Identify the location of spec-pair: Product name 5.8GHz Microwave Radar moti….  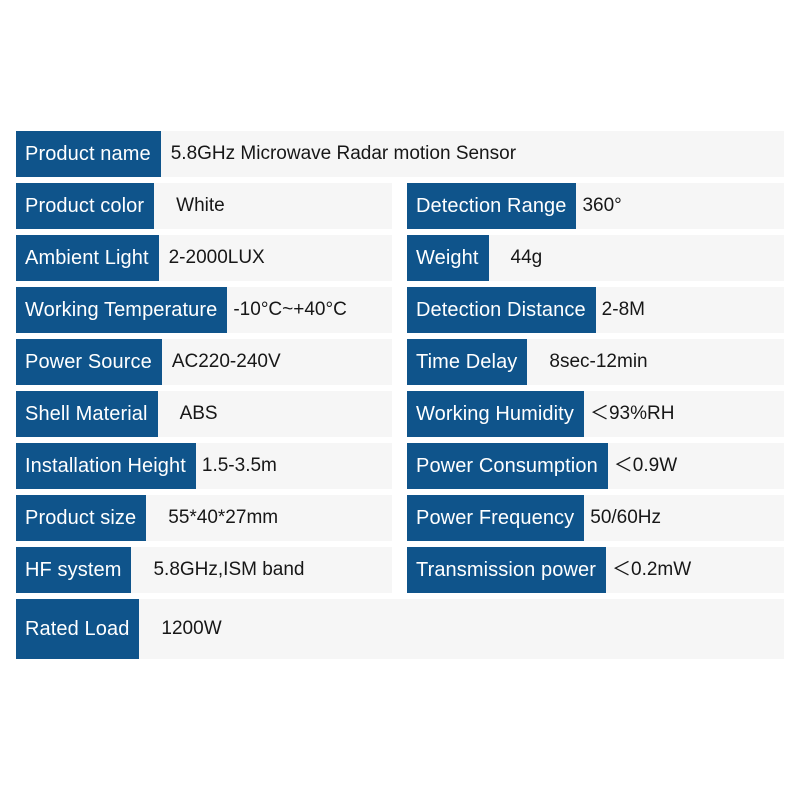
(400, 154).